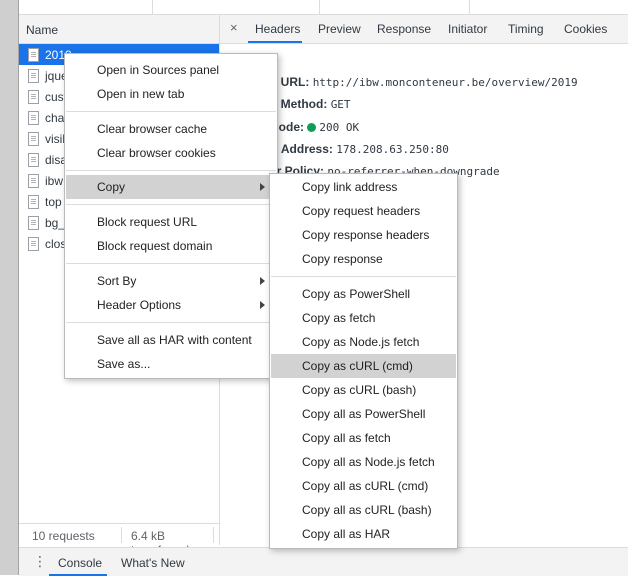  What do you see at coordinates (111, 187) in the screenshot?
I see `menu-item-label: Copy` at bounding box center [111, 187].